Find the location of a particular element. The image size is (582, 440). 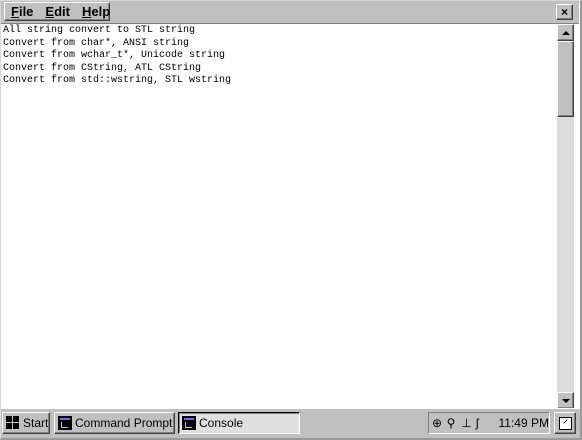

menu-edit: Edit is located at coordinates (57, 12).